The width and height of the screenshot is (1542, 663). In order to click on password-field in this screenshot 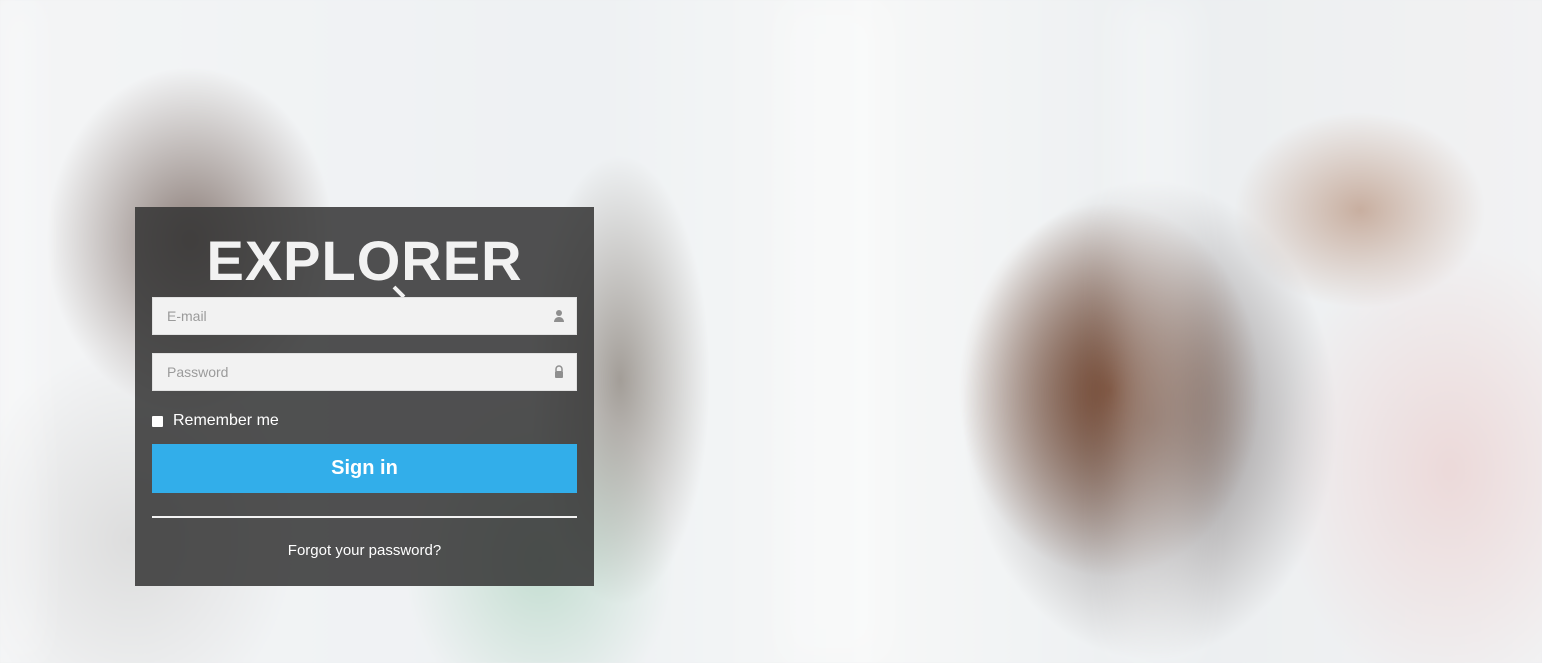, I will do `click(364, 372)`.